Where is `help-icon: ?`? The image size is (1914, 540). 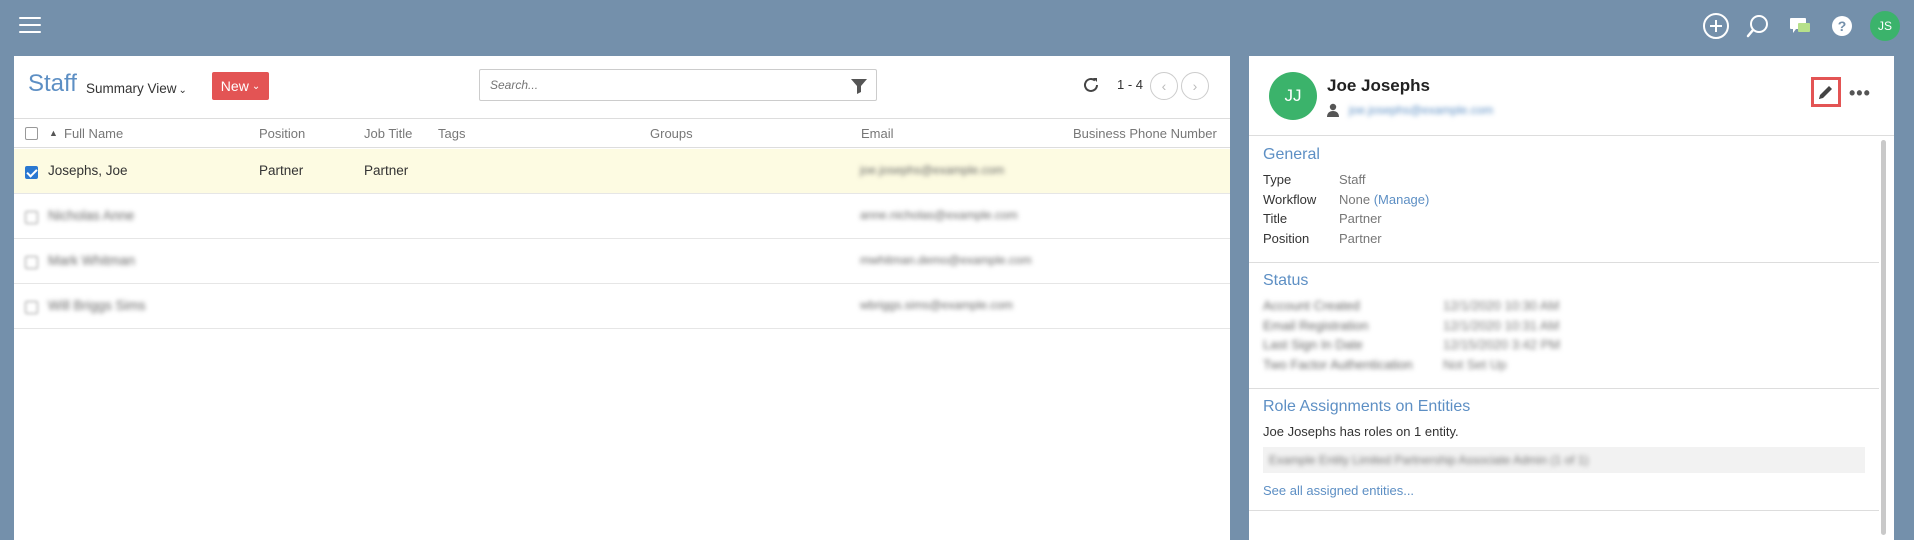
help-icon: ? is located at coordinates (1842, 26).